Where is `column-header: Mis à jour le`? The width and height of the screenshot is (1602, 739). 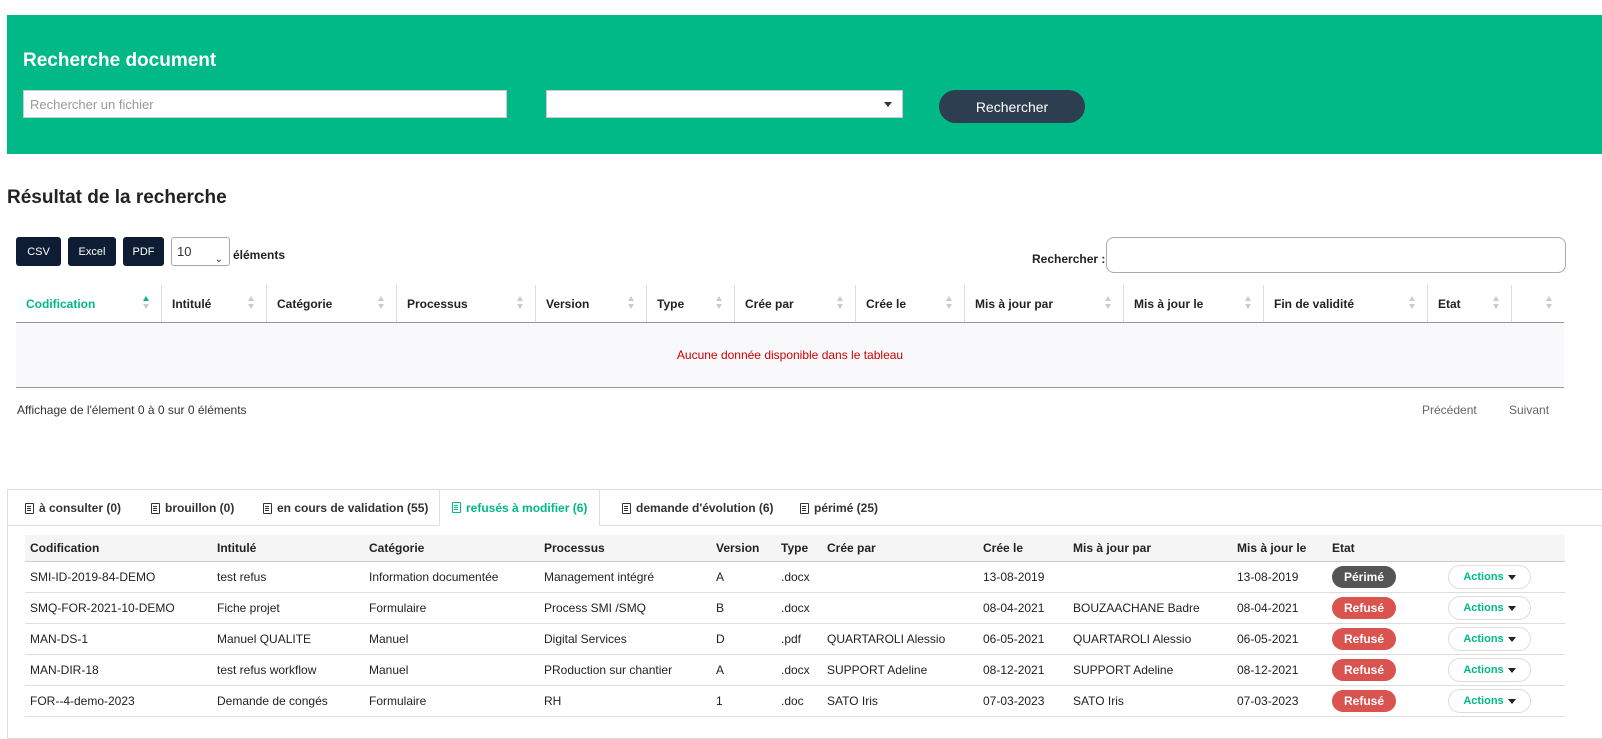 column-header: Mis à jour le is located at coordinates (1194, 303).